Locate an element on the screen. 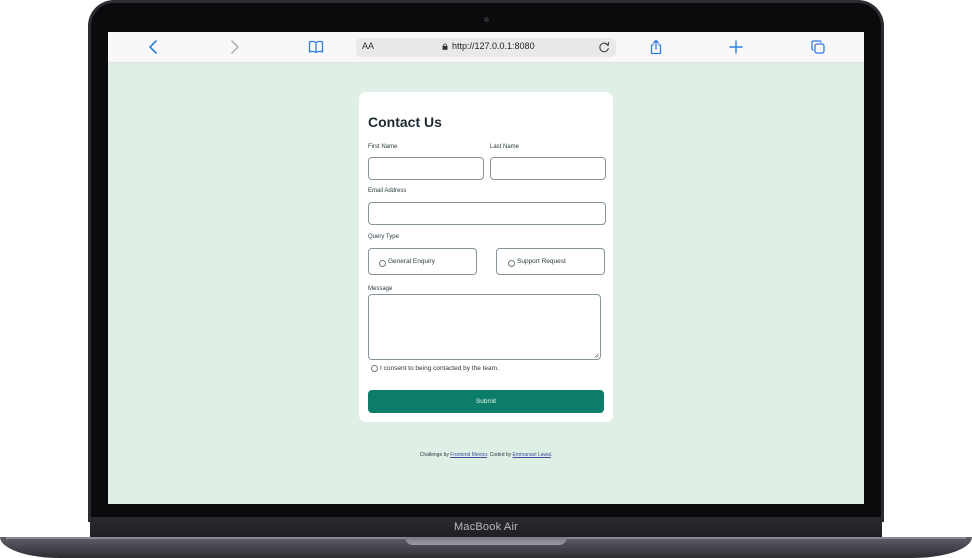  forward-icon is located at coordinates (234, 47).